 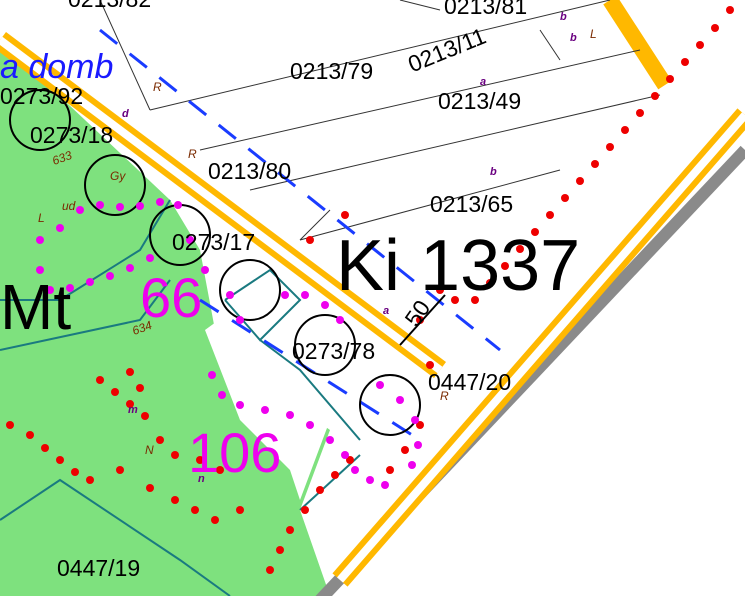 I want to click on code-R-2: R, so click(x=192, y=154).